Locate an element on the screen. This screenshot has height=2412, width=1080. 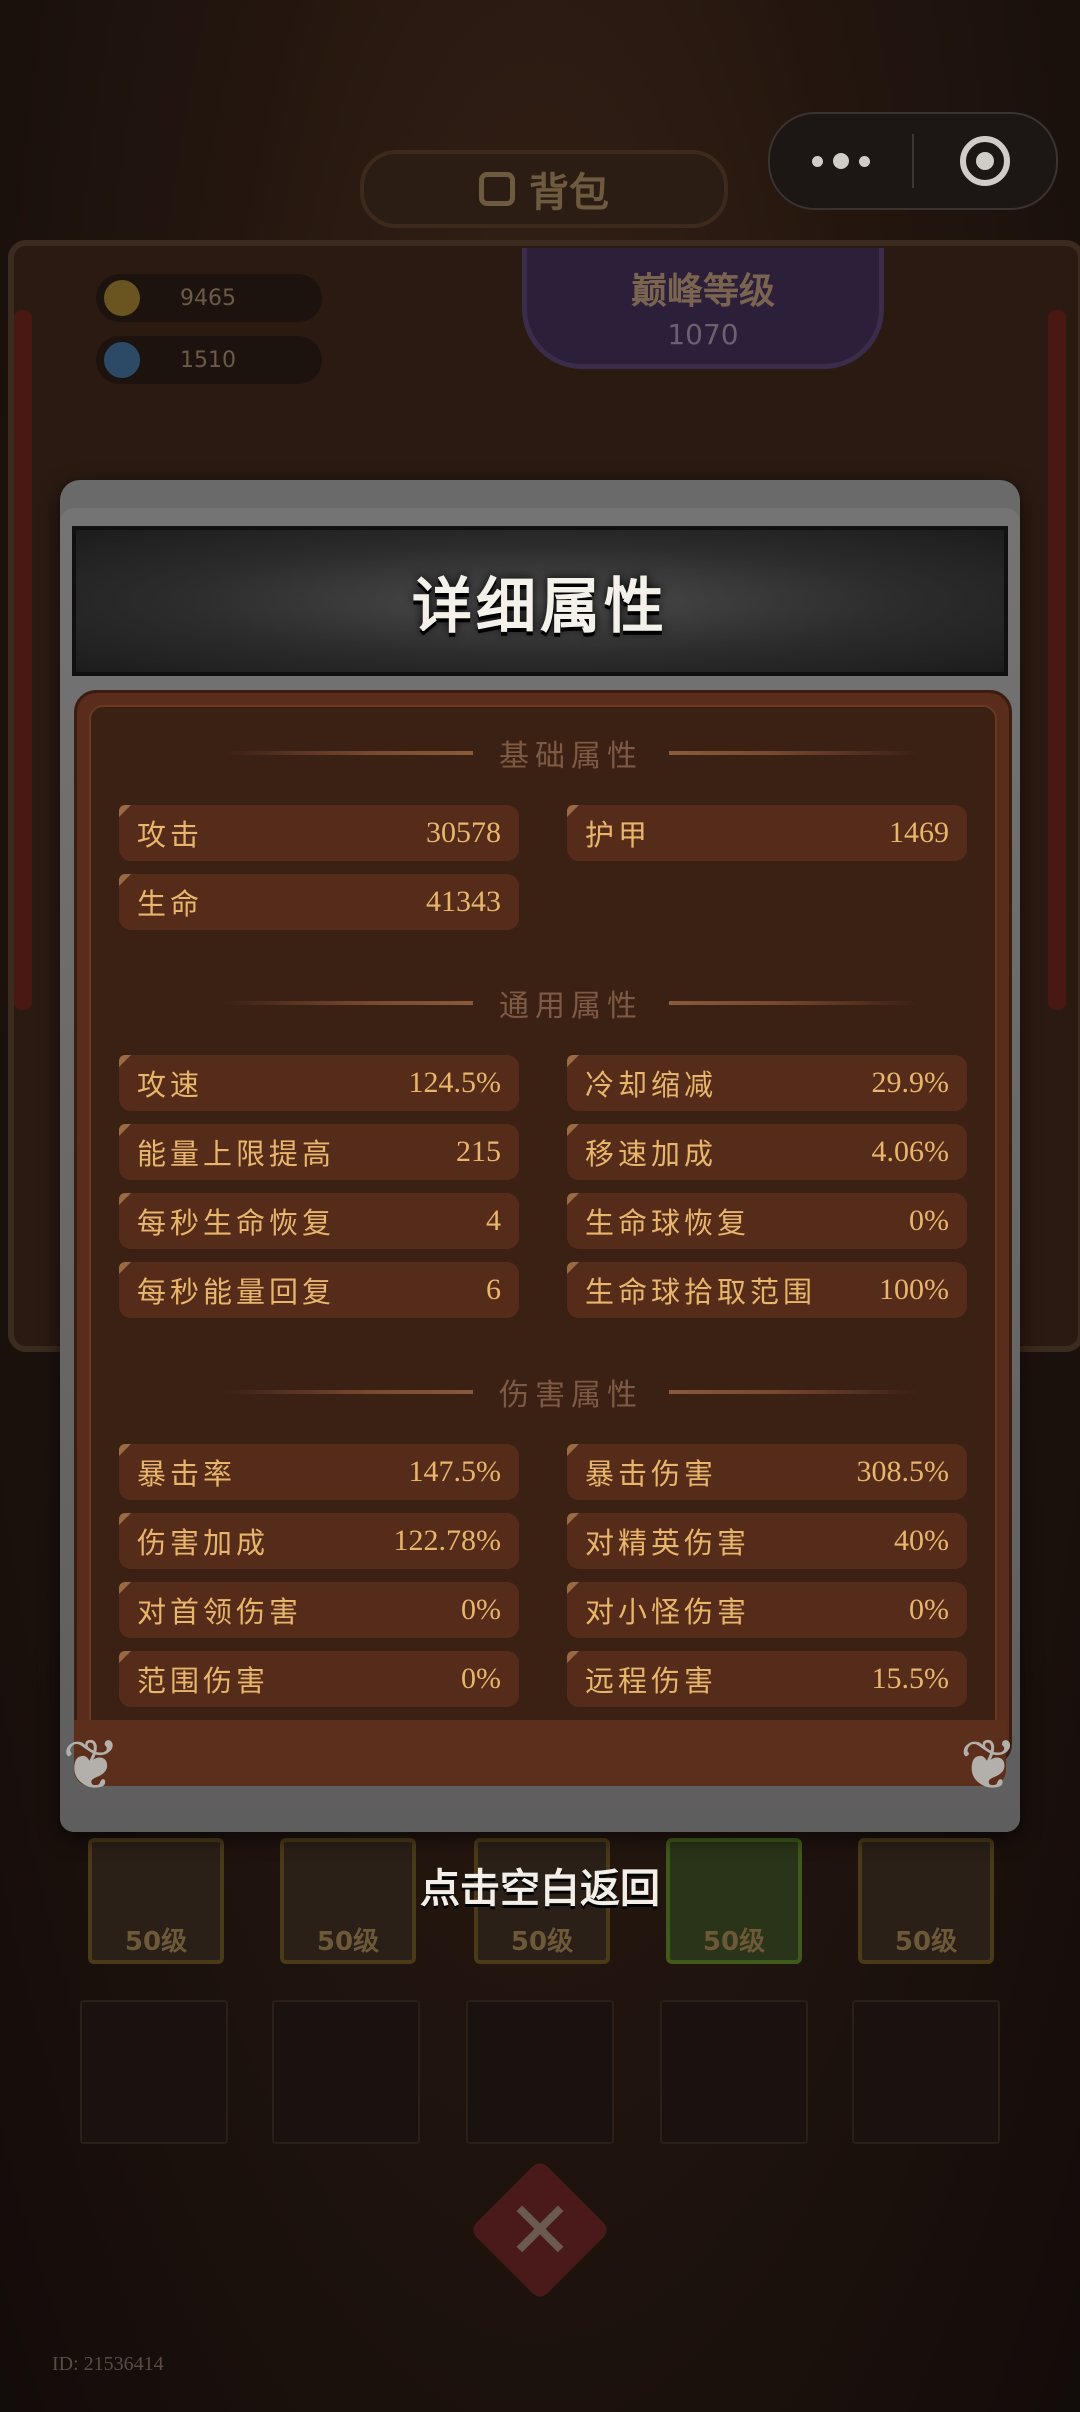
section-heading-general: 通用属性 is located at coordinates (571, 1003).